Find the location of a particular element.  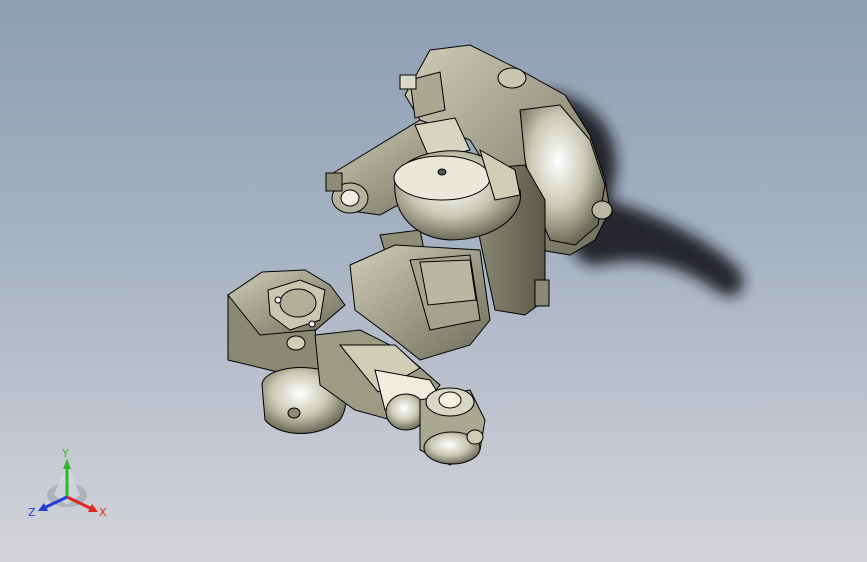

end-effector is located at coordinates (452, 426).